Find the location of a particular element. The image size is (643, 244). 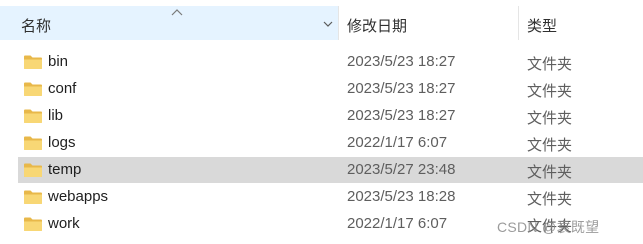

file-row: conf 2023/5/23 18:27 文件夹 is located at coordinates (321, 89).